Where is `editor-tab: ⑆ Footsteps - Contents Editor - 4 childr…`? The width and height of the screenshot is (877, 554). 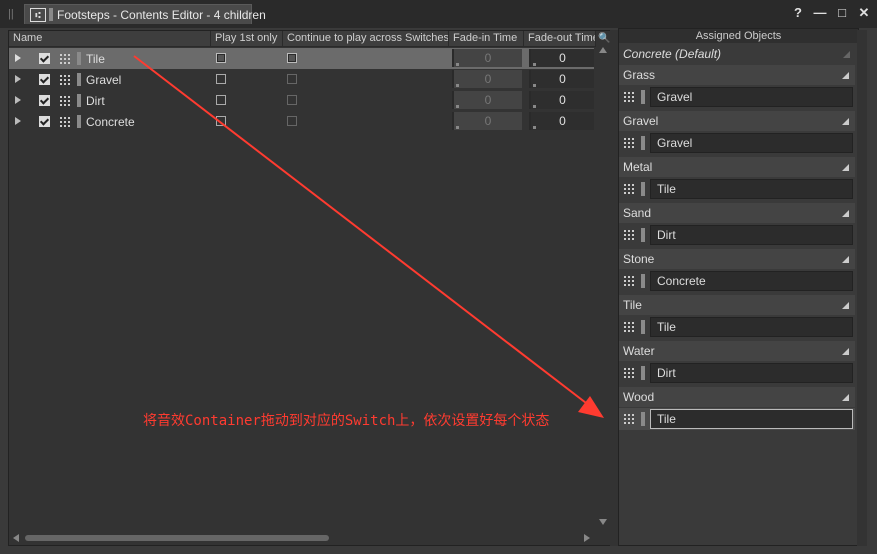
editor-tab: ⑆ Footsteps - Contents Editor - 4 childr… is located at coordinates (145, 14).